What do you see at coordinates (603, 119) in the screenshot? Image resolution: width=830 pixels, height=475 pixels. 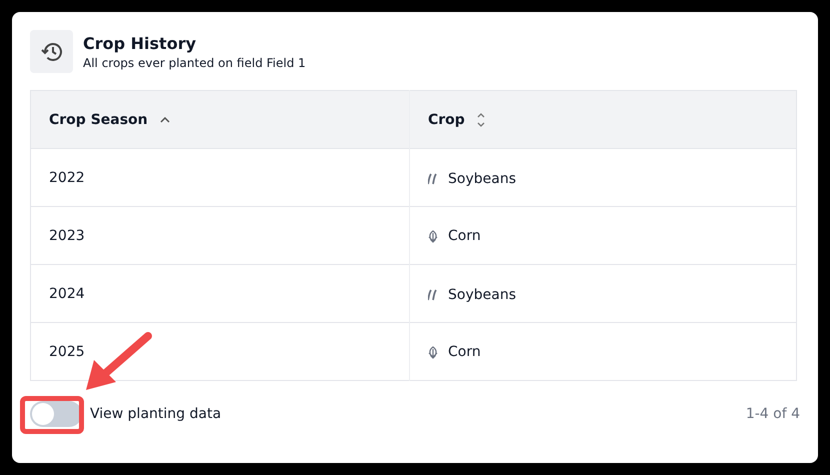 I see `column-header: Crop` at bounding box center [603, 119].